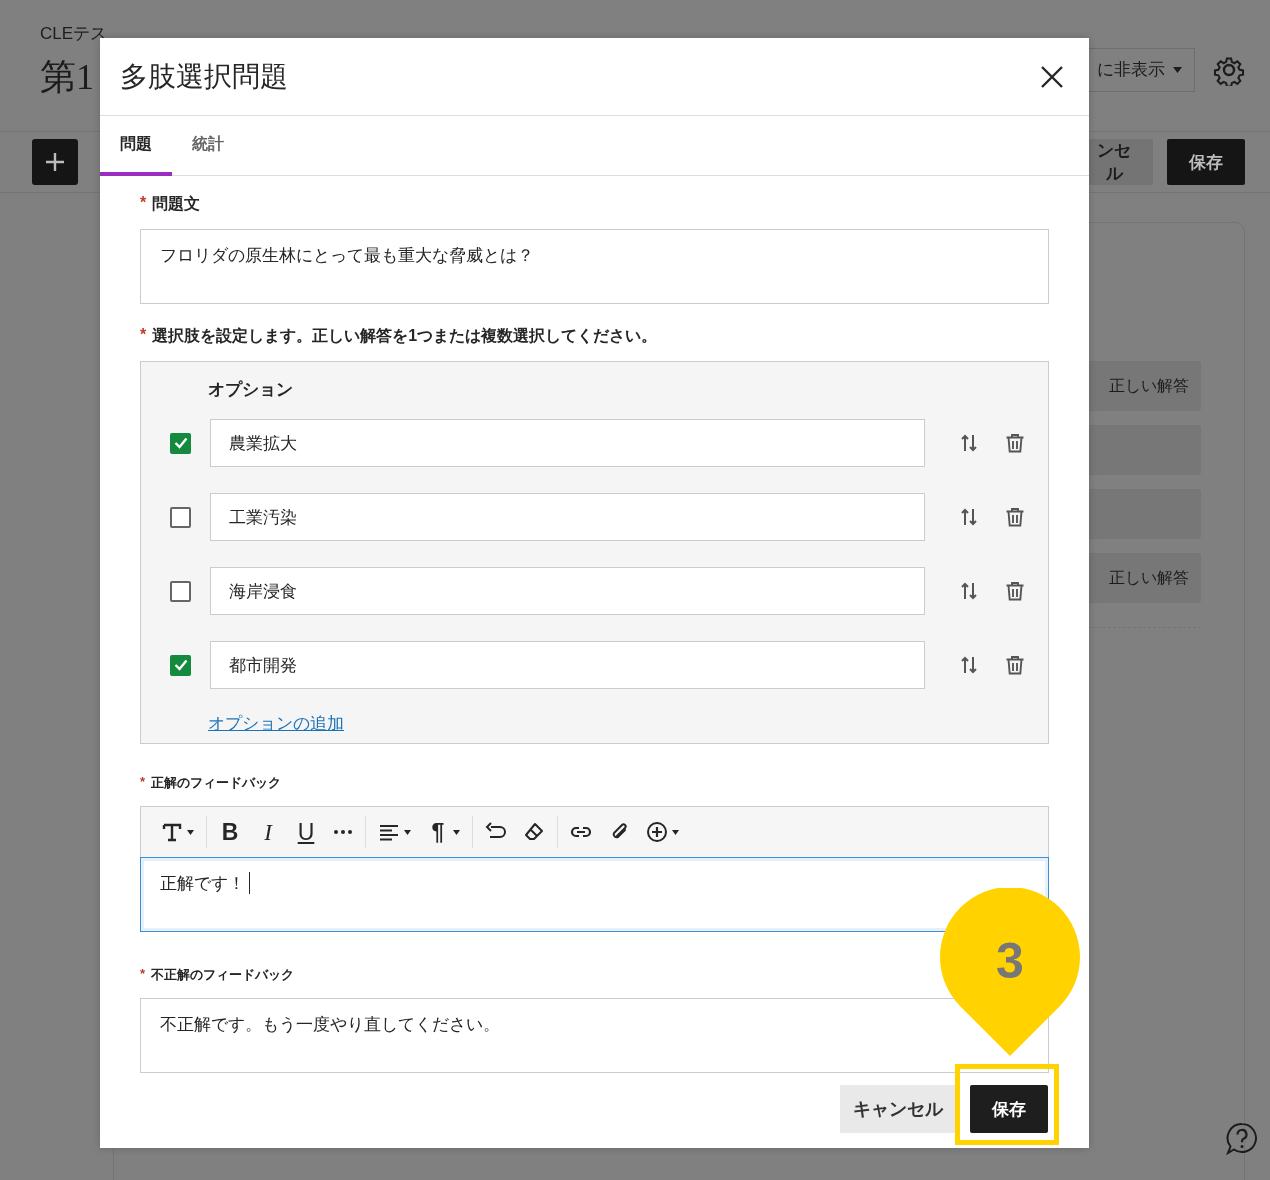 The width and height of the screenshot is (1270, 1180). I want to click on option-field: 農業拡大, so click(567, 443).